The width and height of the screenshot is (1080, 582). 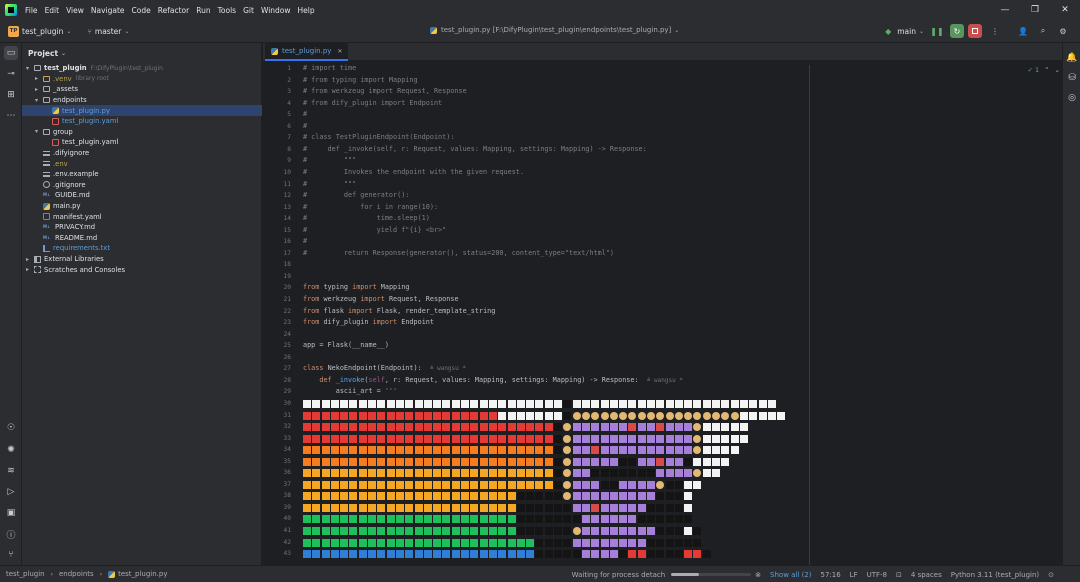 I want to click on indent-settings: 4 spaces, so click(x=926, y=575).